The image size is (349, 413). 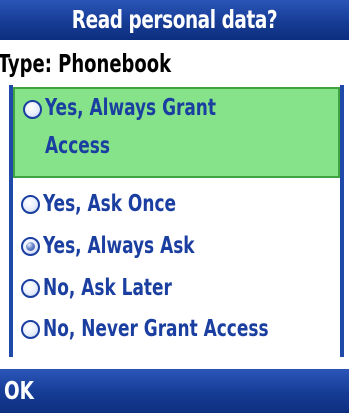 I want to click on option-no-never-grant-access: No, Never Grant Access, so click(x=176, y=329).